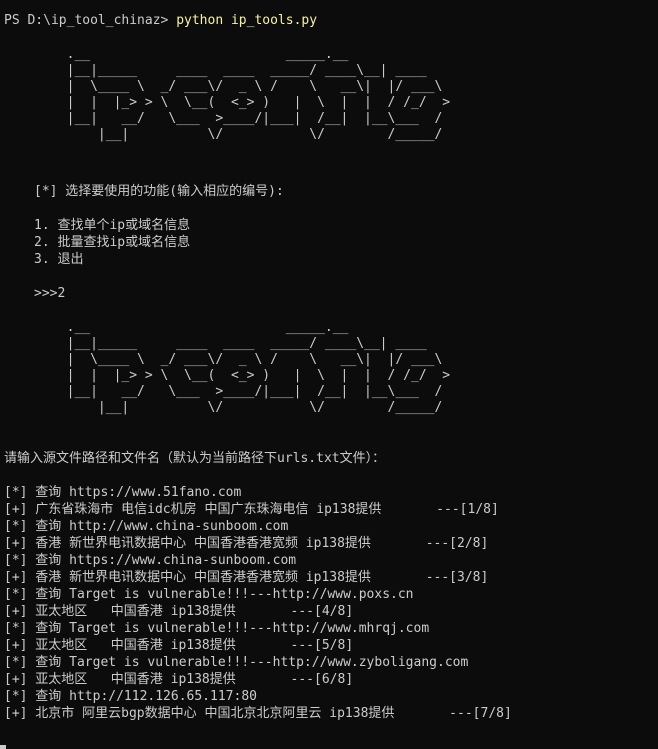 The image size is (658, 749). What do you see at coordinates (50, 293) in the screenshot?
I see `menu-input: >>>2` at bounding box center [50, 293].